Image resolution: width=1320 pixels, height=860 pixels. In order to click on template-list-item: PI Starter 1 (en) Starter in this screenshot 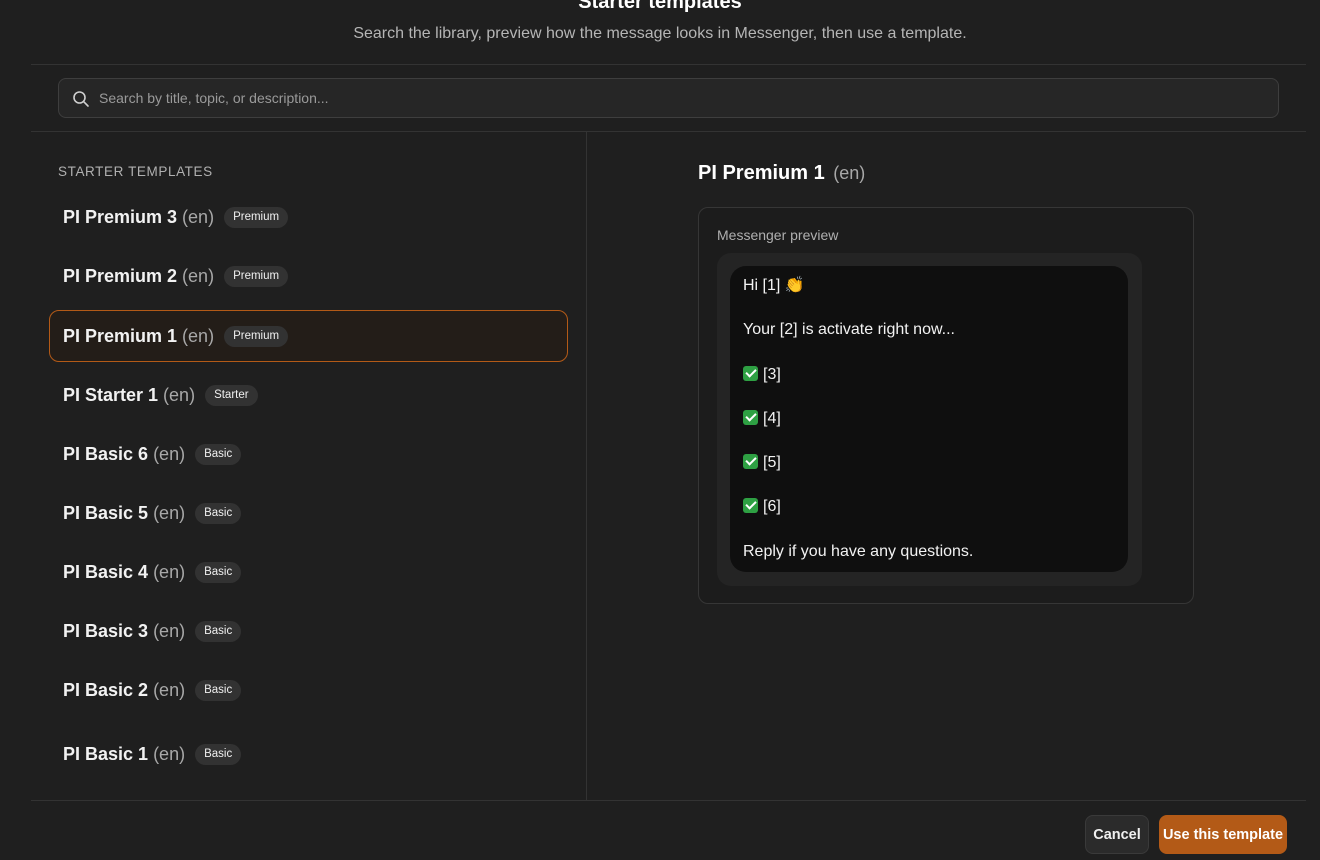, I will do `click(308, 395)`.